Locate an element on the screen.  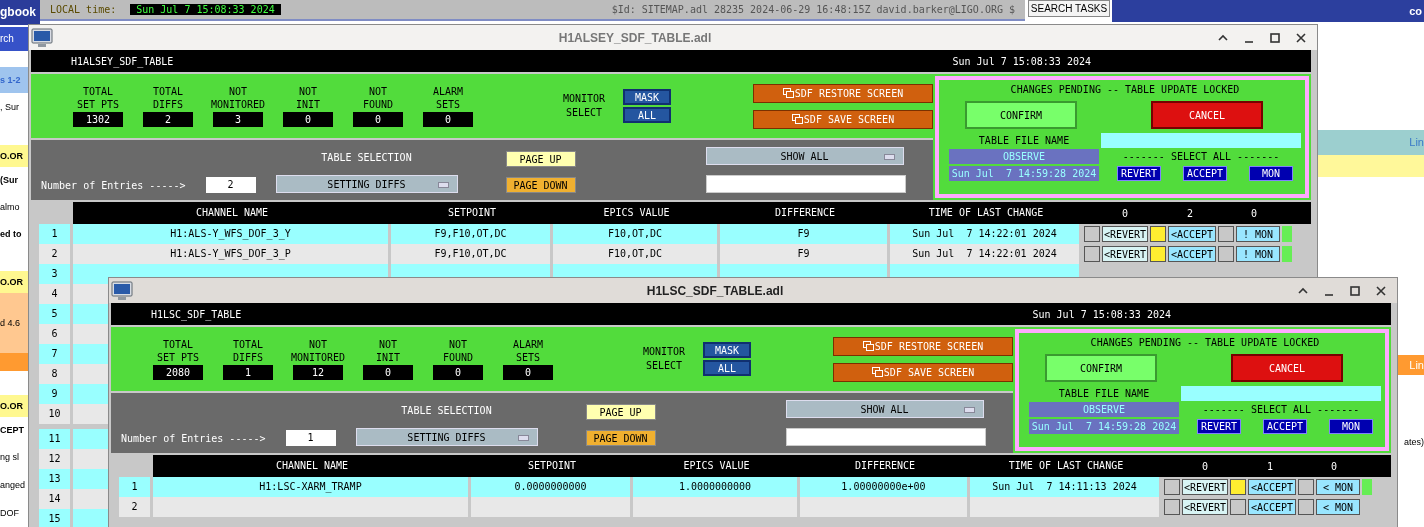
page-text: d 4.6 is located at coordinates (14, 332).